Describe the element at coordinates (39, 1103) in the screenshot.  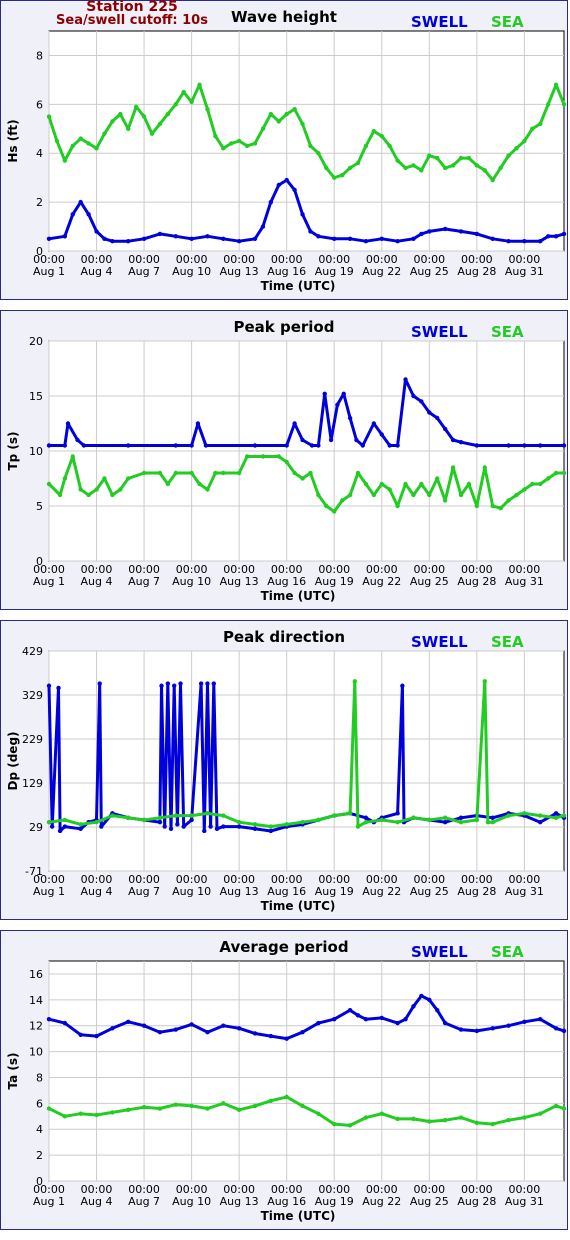
I see `y-tick-label: 6` at that location.